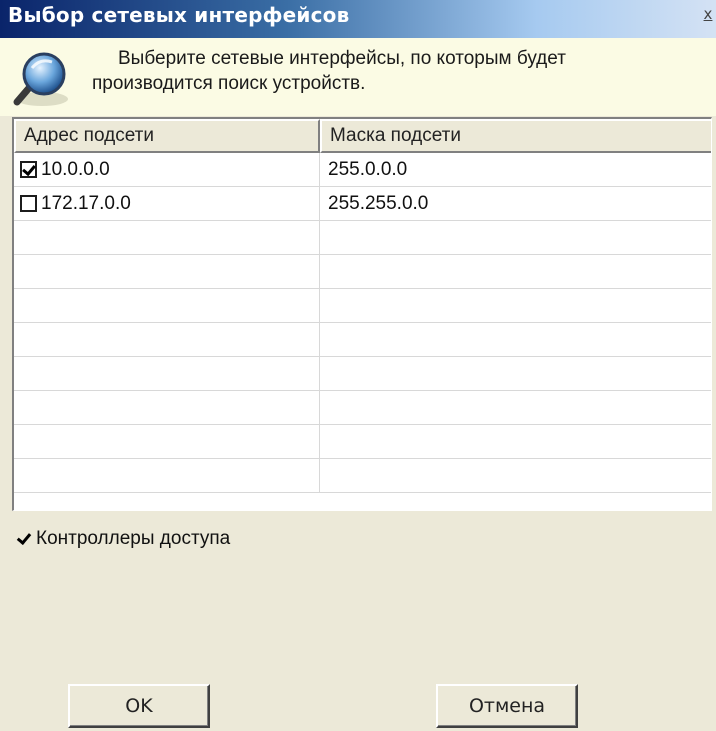 This screenshot has height=731, width=716. Describe the element at coordinates (179, 15) in the screenshot. I see `window-title: Выбор сетевых интерфейсов` at that location.